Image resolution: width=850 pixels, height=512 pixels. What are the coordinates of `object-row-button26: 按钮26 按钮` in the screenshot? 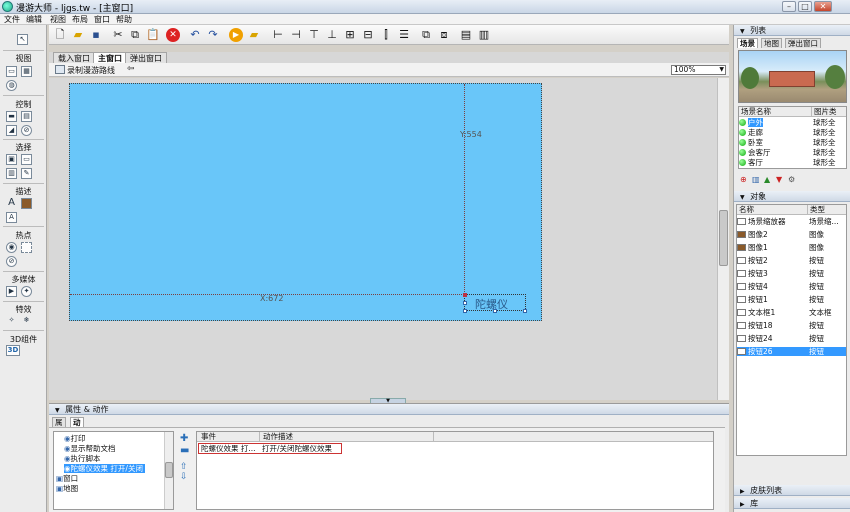 It's located at (791, 351).